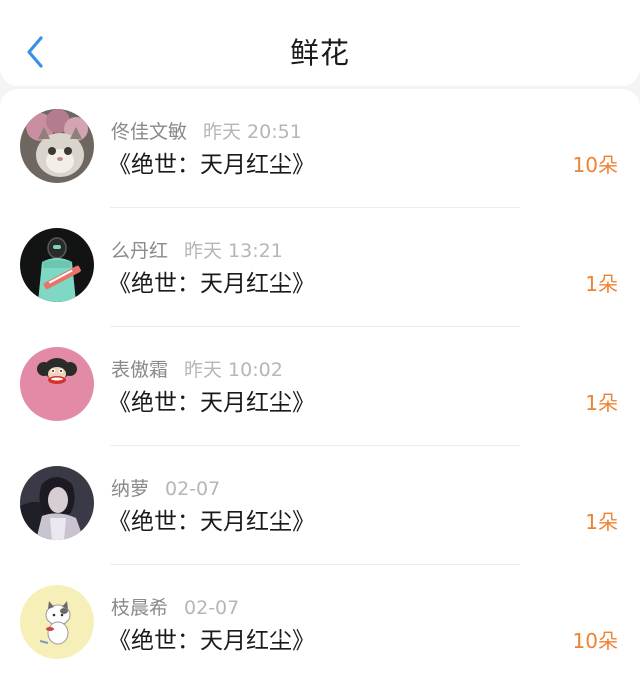 Image resolution: width=640 pixels, height=689 pixels. What do you see at coordinates (57, 146) in the screenshot?
I see `cat-avatar` at bounding box center [57, 146].